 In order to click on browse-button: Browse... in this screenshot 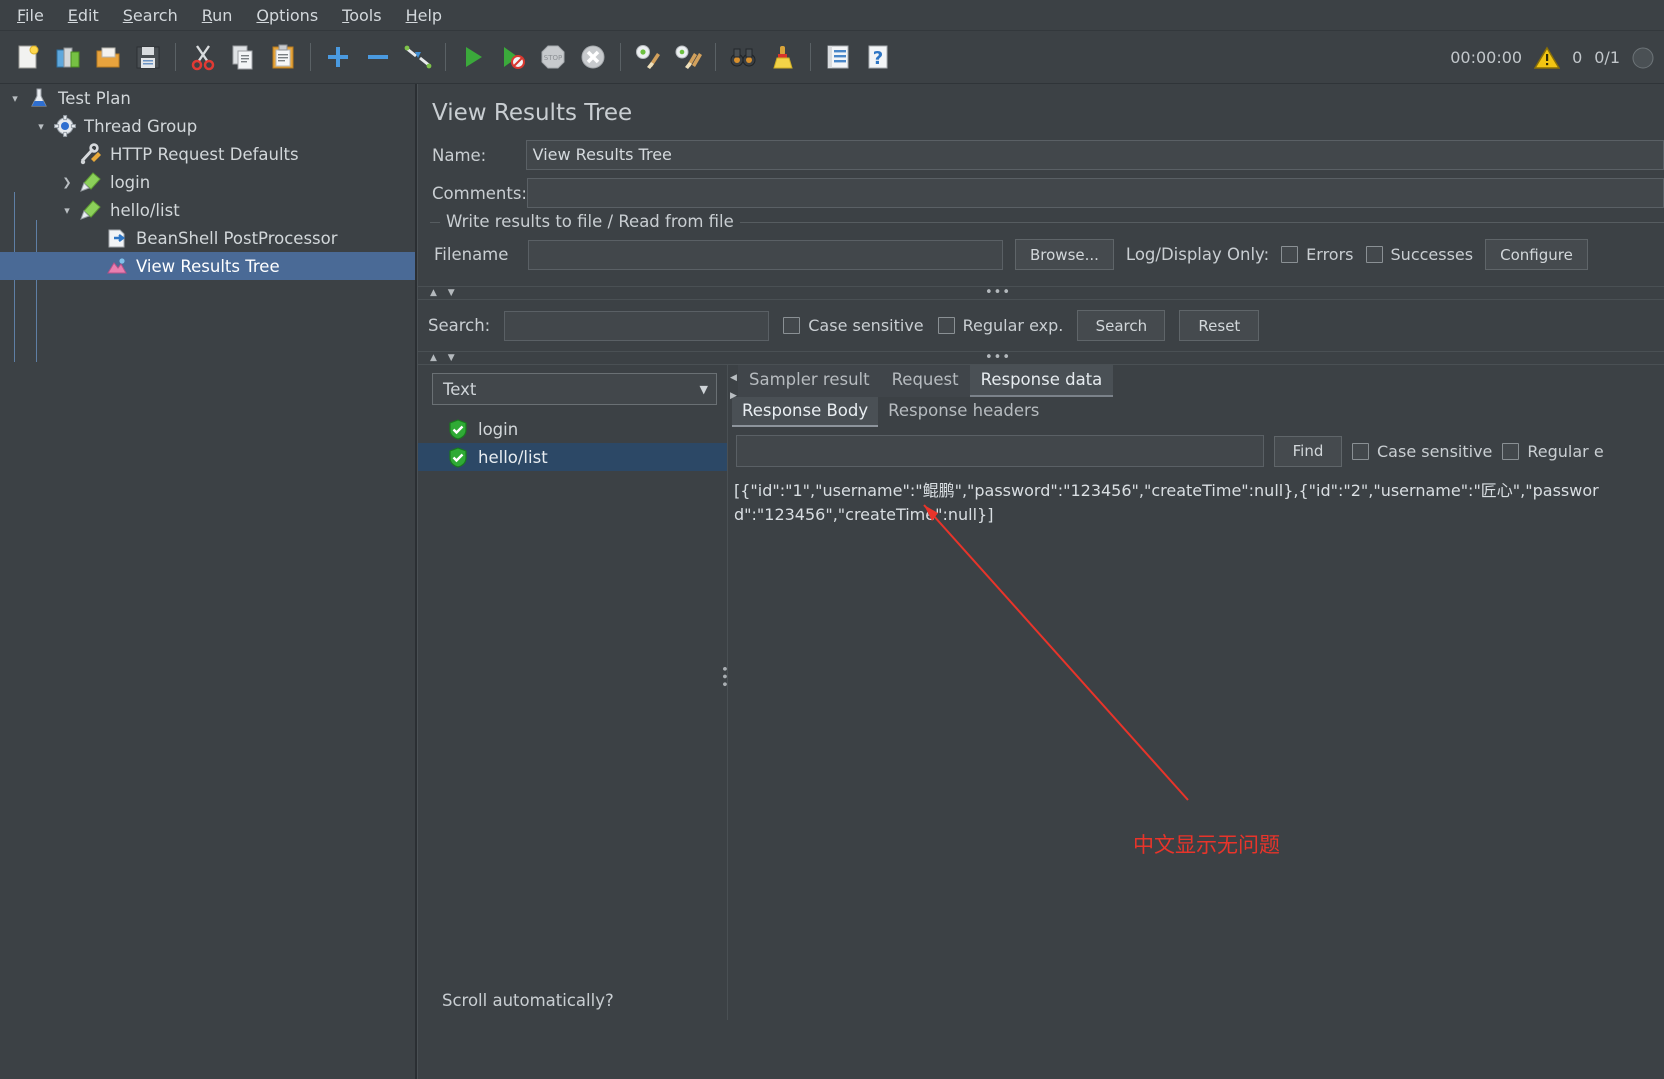, I will do `click(1064, 254)`.